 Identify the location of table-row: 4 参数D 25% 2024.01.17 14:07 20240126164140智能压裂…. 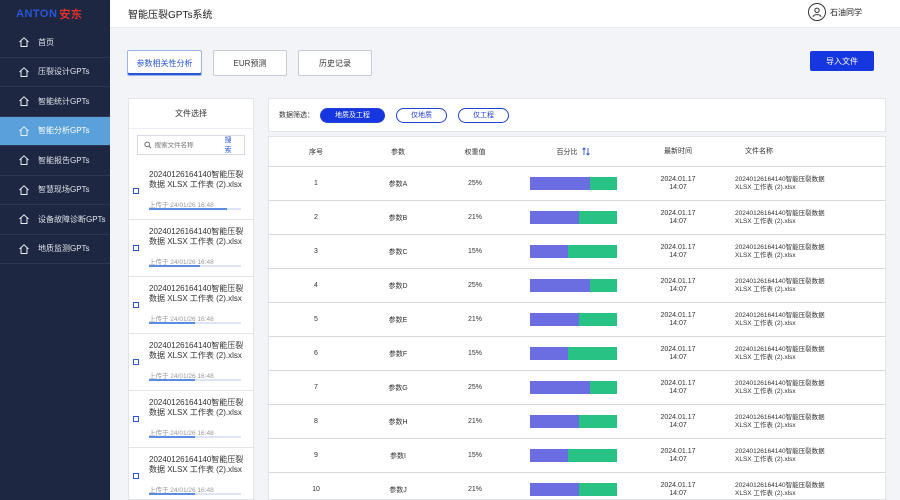
(577, 286).